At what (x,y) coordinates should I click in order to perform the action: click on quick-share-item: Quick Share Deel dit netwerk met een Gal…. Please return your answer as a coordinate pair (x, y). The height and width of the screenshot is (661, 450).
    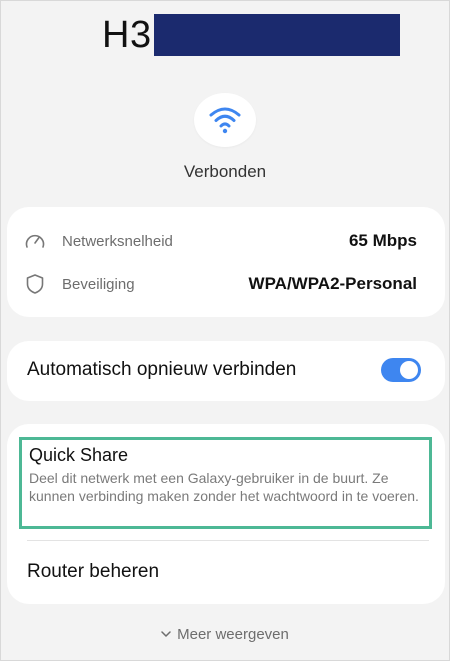
    Looking at the image, I should click on (225, 483).